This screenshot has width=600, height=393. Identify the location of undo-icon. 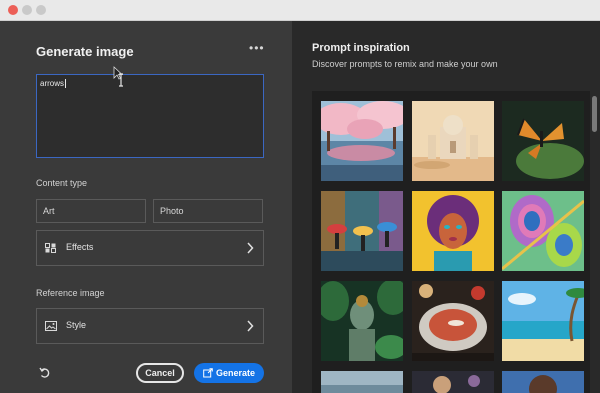
(45, 373).